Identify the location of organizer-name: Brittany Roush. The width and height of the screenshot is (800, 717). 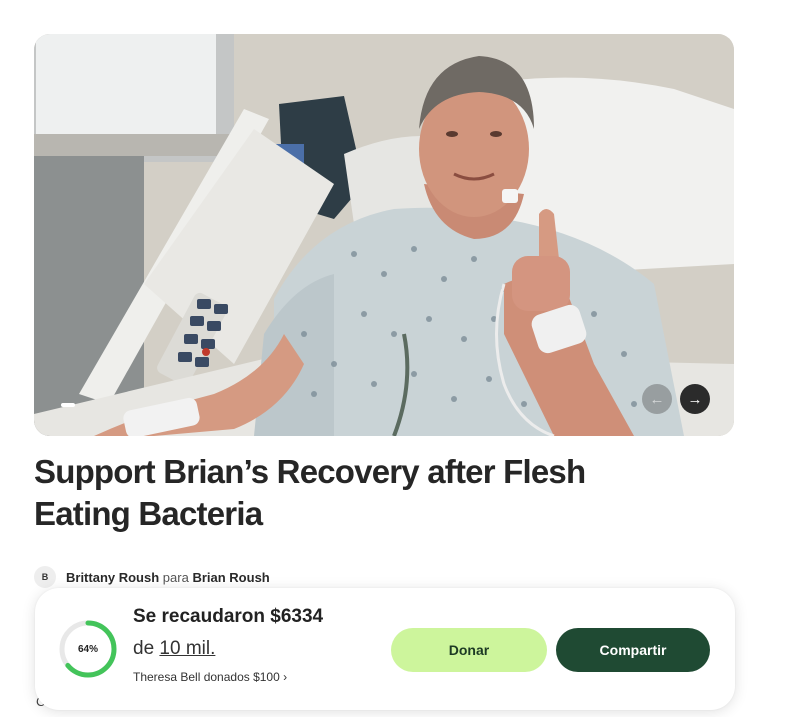
(112, 577).